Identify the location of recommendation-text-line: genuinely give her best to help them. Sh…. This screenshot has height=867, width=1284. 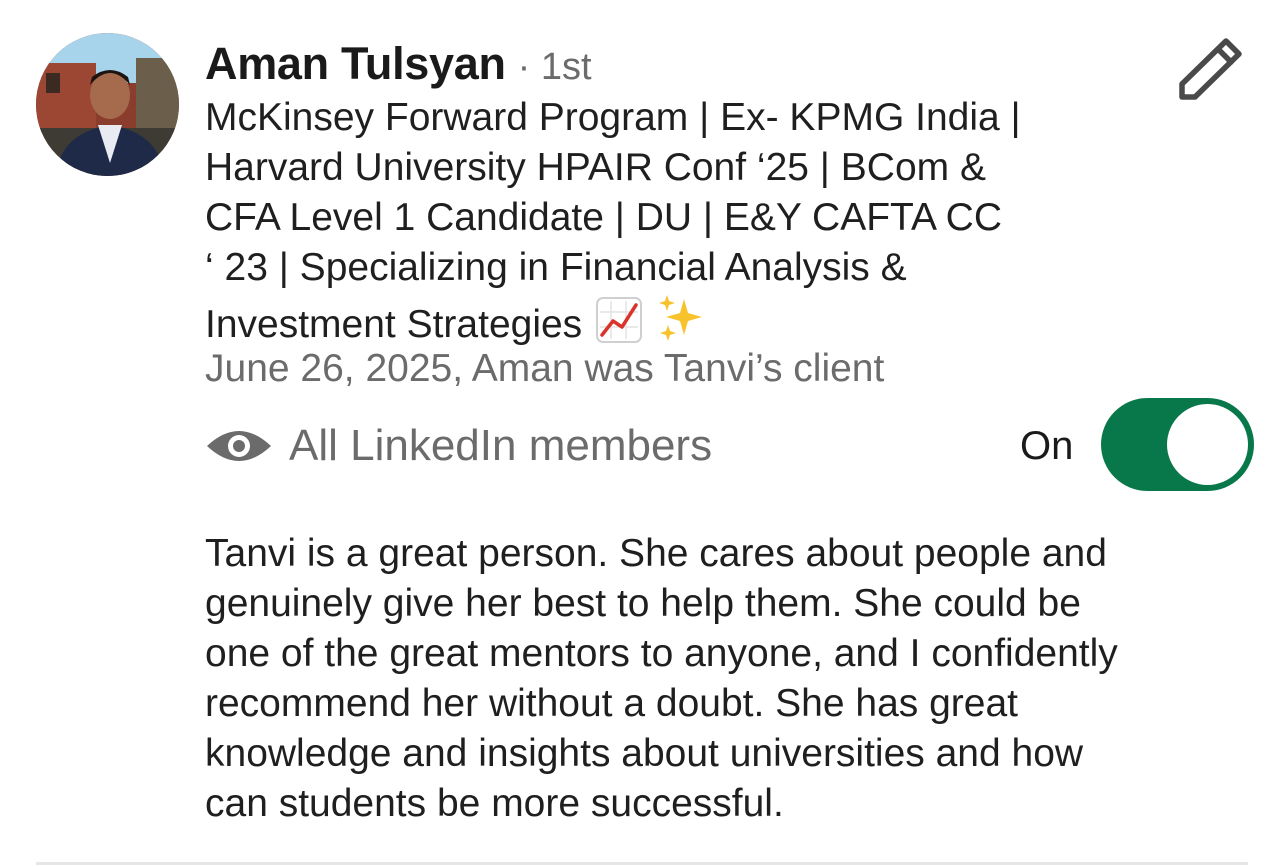
(643, 603).